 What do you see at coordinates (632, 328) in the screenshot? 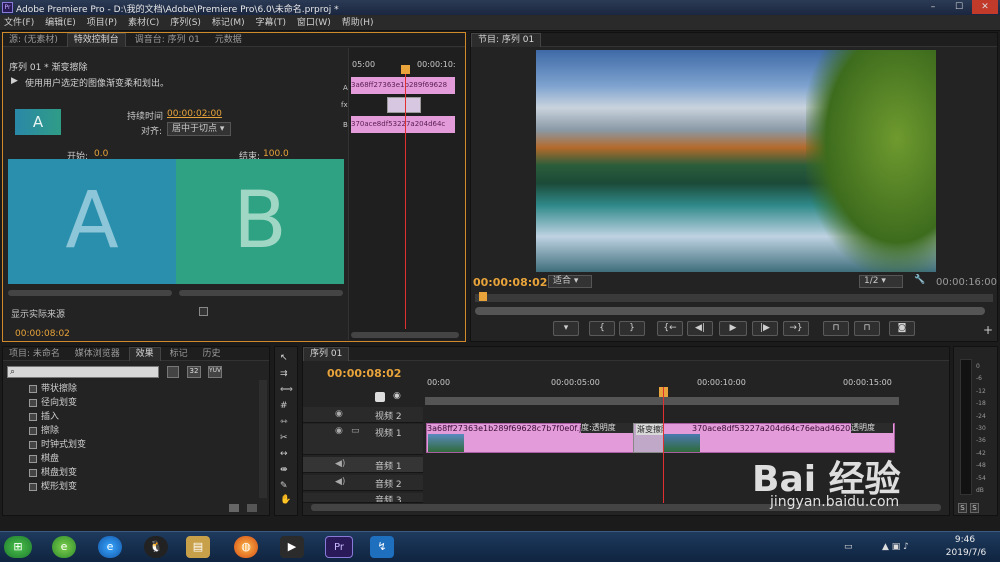
I see `mark-out-button: }` at bounding box center [632, 328].